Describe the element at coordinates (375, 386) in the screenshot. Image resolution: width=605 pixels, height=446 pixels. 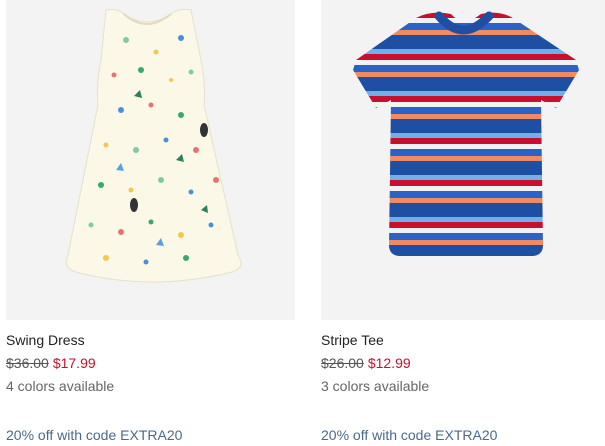
I see `colors-available: 3 colors available` at that location.